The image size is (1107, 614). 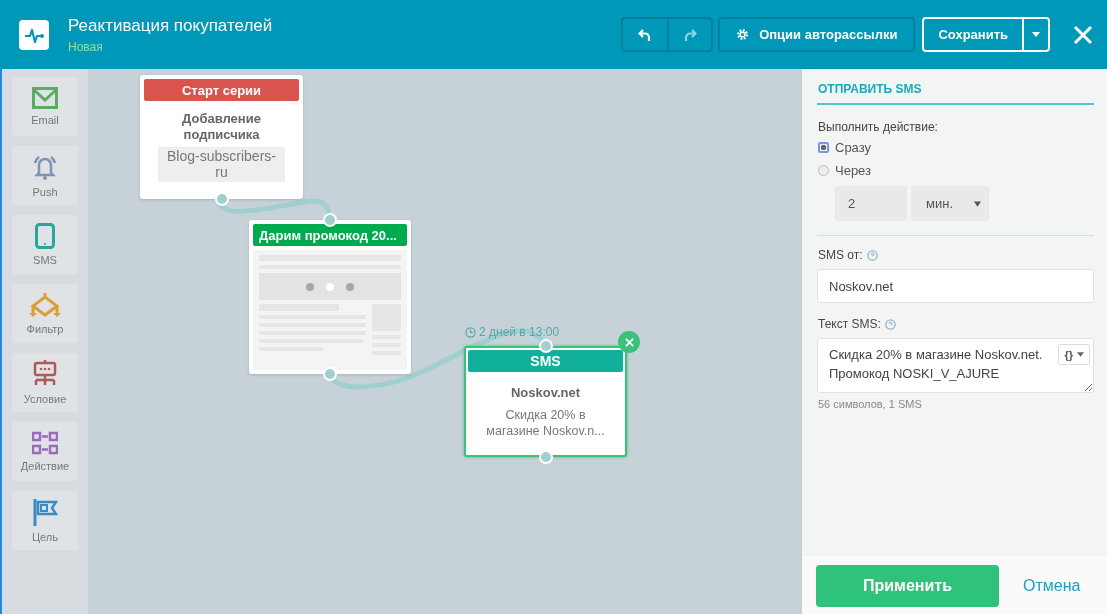 I want to click on radio-label: Сразу, so click(x=853, y=147).